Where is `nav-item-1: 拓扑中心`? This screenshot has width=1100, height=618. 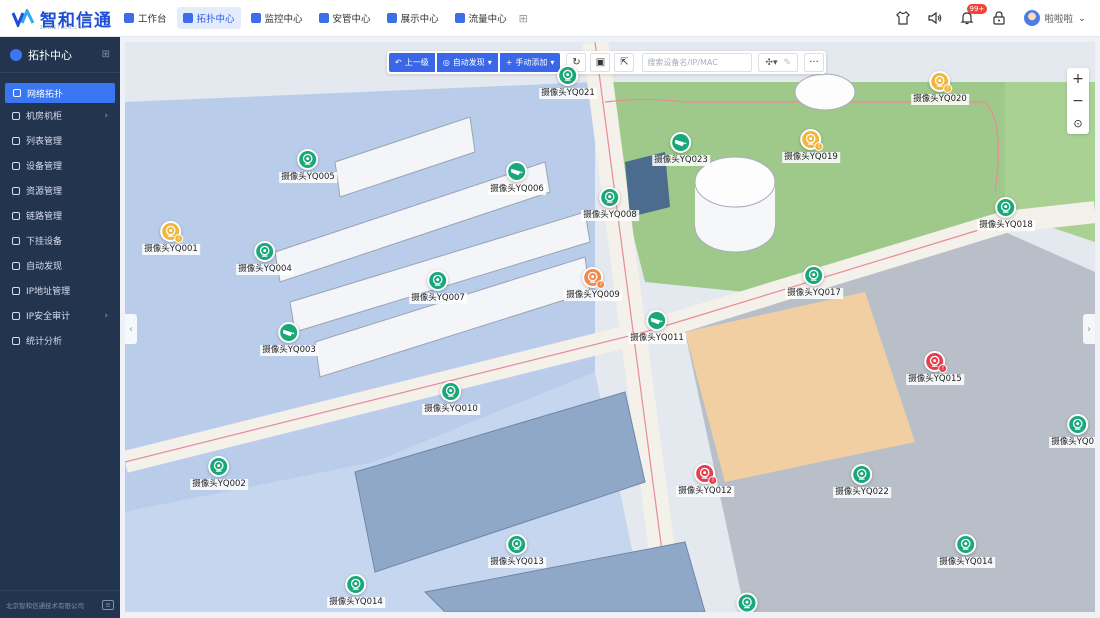 nav-item-1: 拓扑中心 is located at coordinates (208, 18).